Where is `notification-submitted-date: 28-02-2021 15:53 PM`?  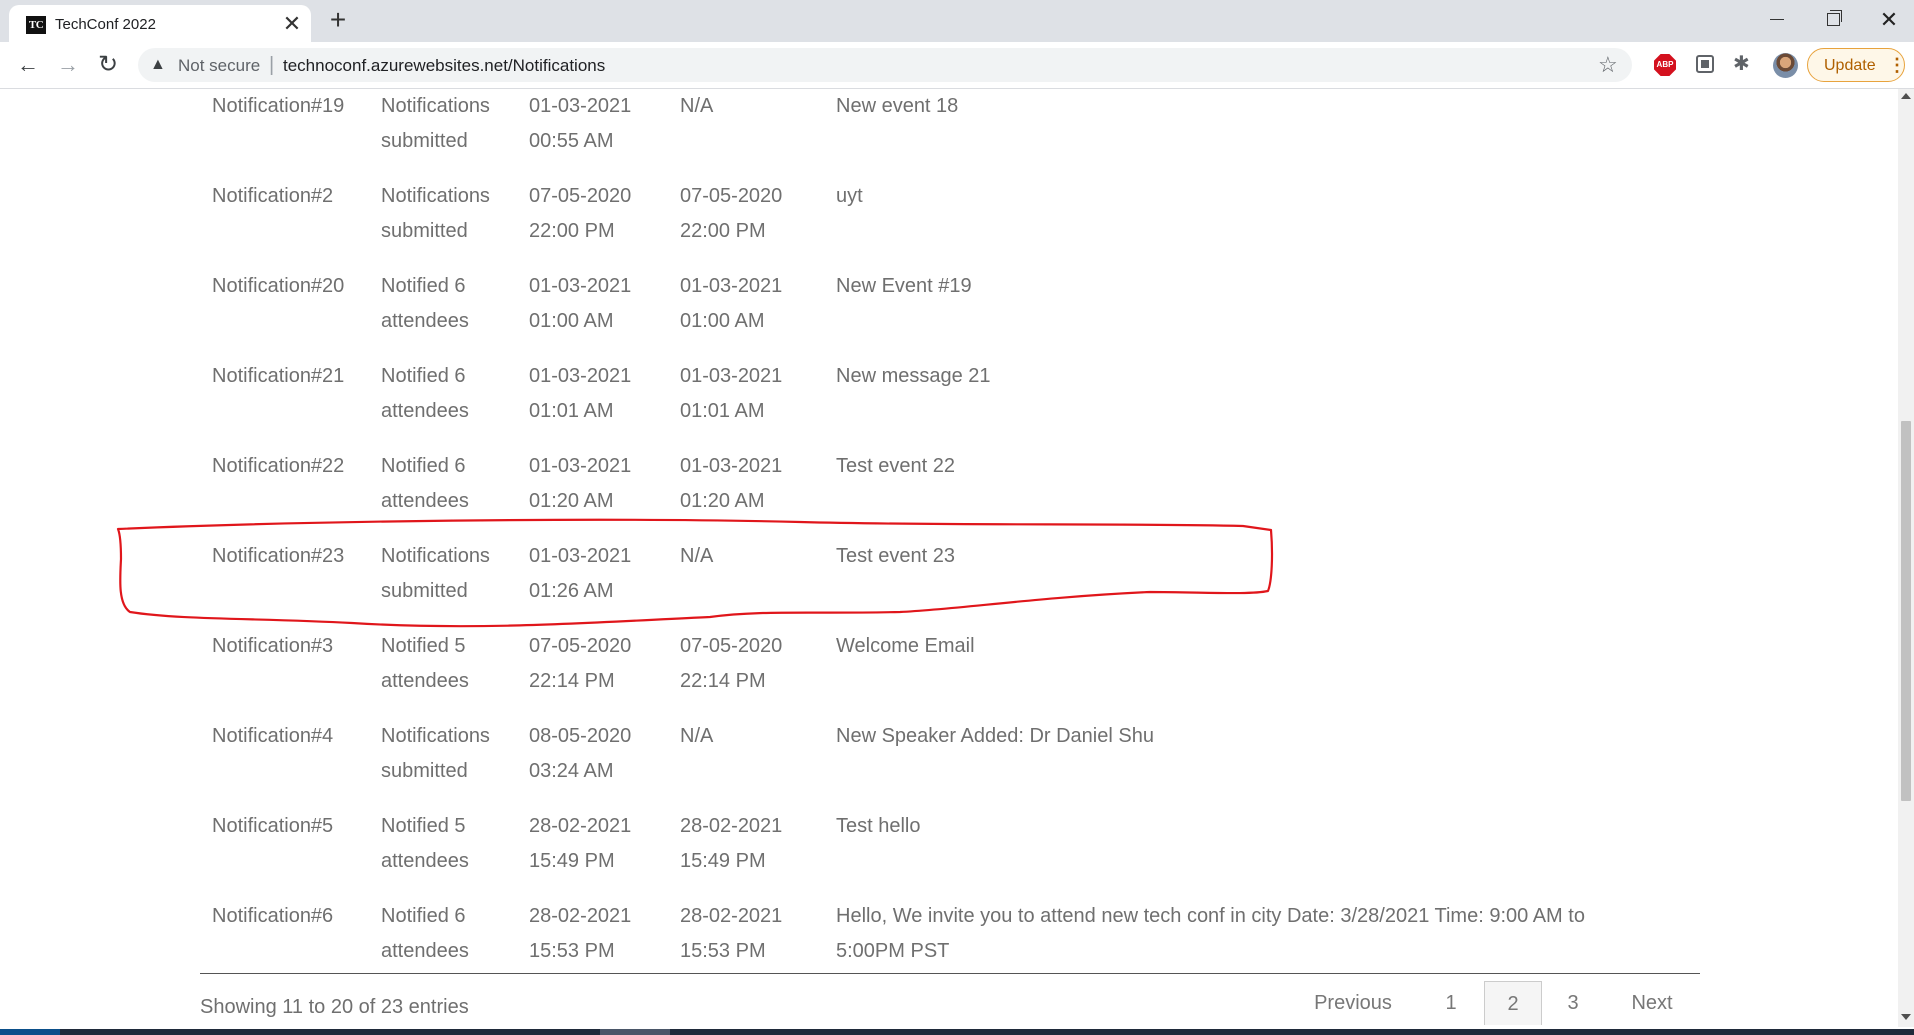 notification-submitted-date: 28-02-2021 15:53 PM is located at coordinates (599, 934).